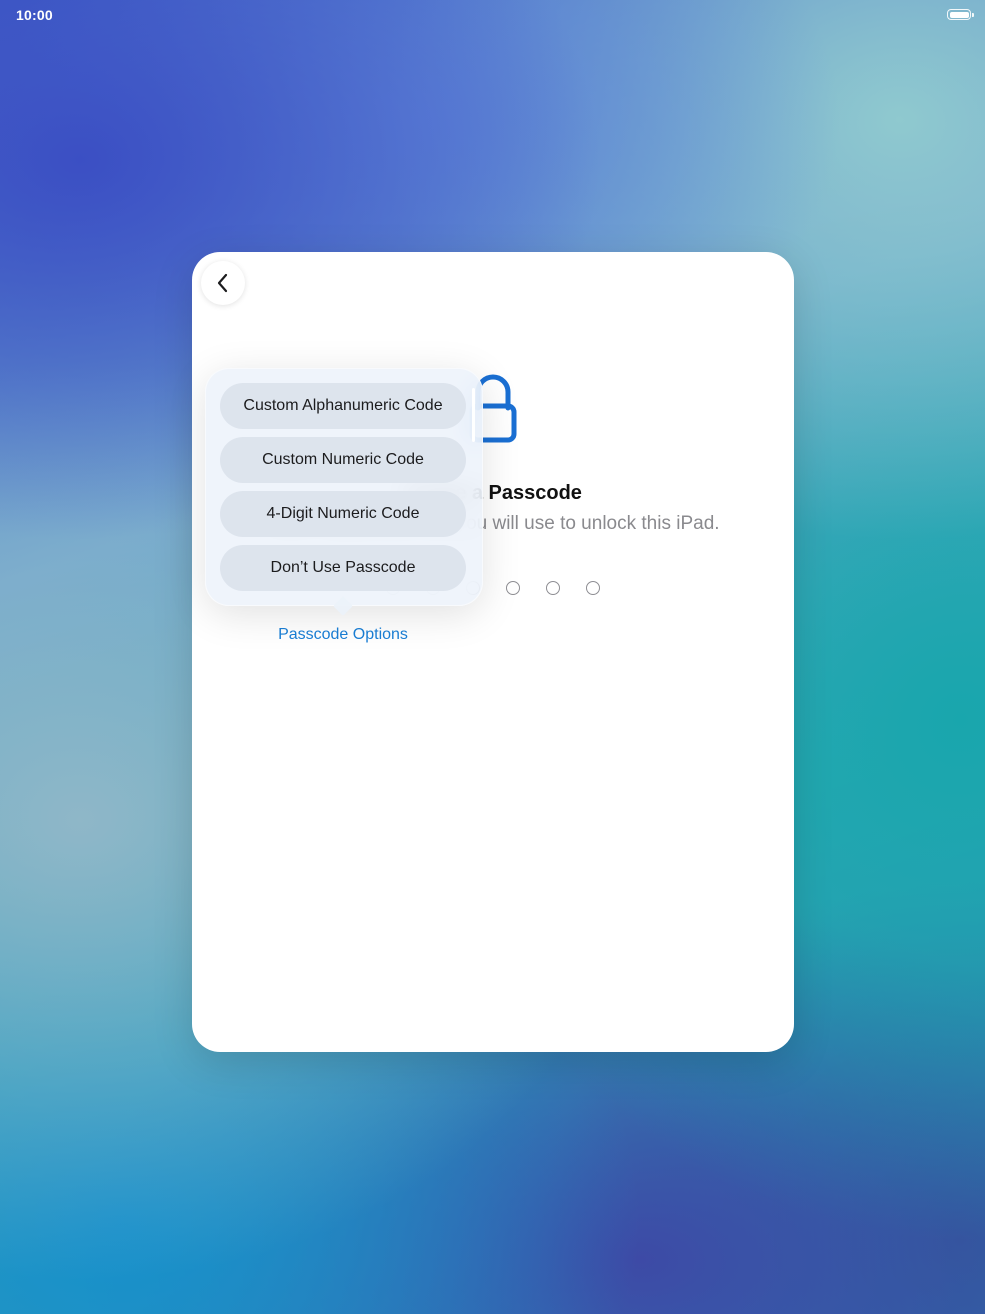  Describe the element at coordinates (343, 406) in the screenshot. I see `menu-item-custom-alphanumeric: Custom Alphanumeric Code` at that location.